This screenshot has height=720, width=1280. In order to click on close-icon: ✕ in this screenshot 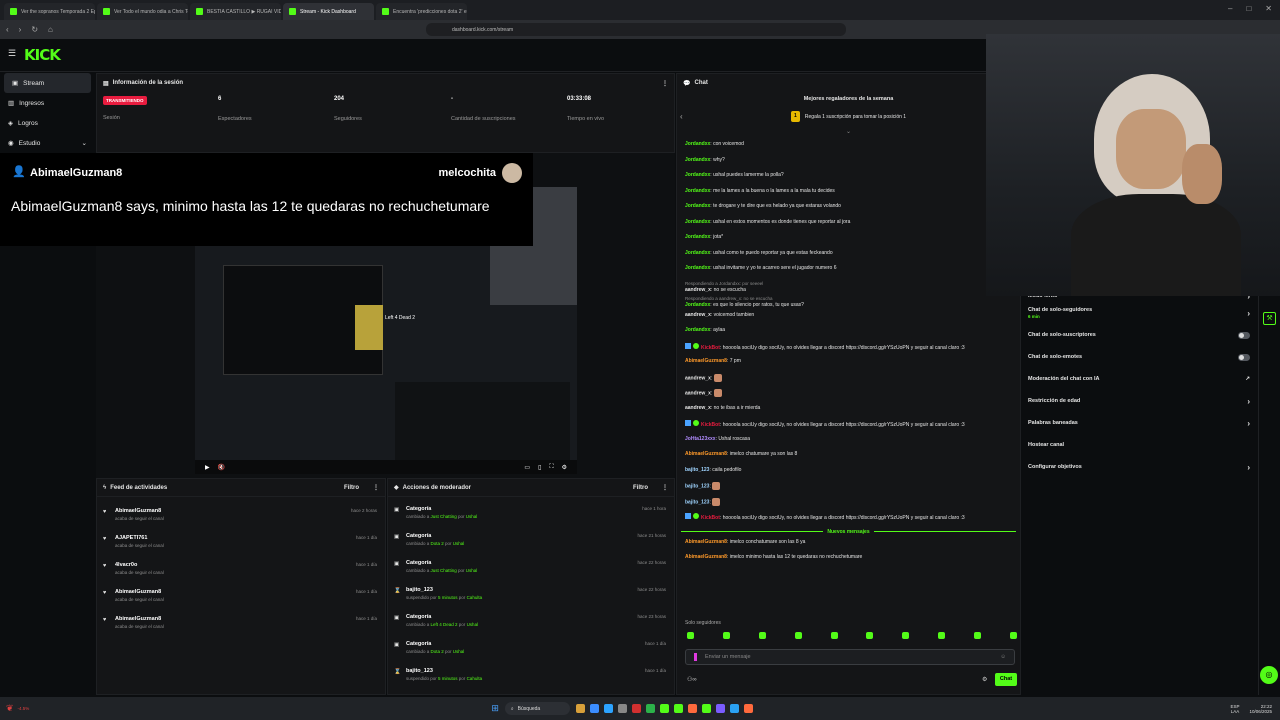, I will do `click(1268, 8)`.